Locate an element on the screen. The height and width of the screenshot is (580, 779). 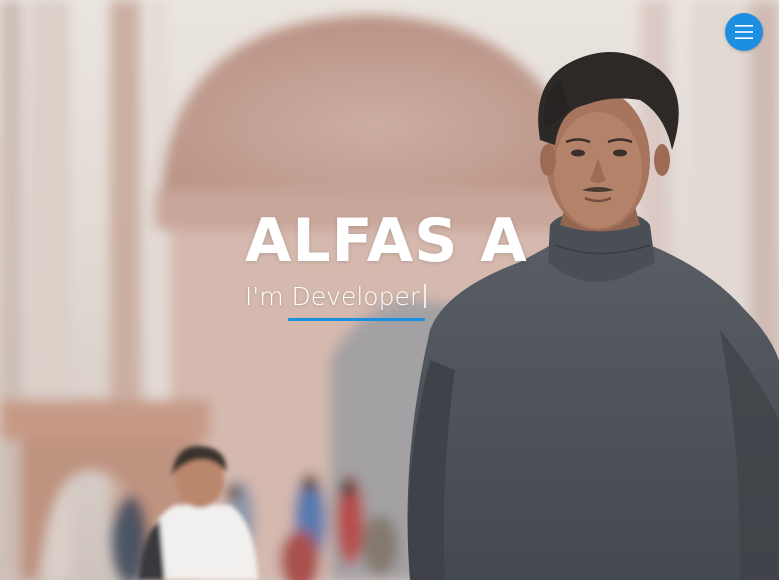
hero-name: ALFAS A is located at coordinates (386, 241).